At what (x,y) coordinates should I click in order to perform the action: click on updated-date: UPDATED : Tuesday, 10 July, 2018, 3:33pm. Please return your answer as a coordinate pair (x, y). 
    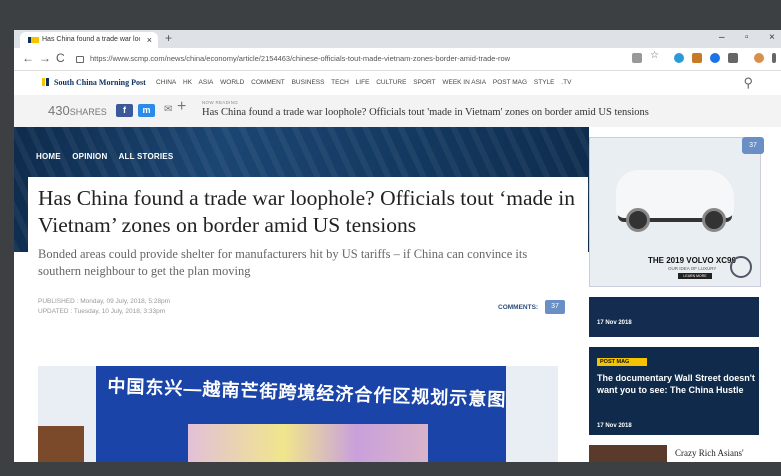
    Looking at the image, I should click on (102, 311).